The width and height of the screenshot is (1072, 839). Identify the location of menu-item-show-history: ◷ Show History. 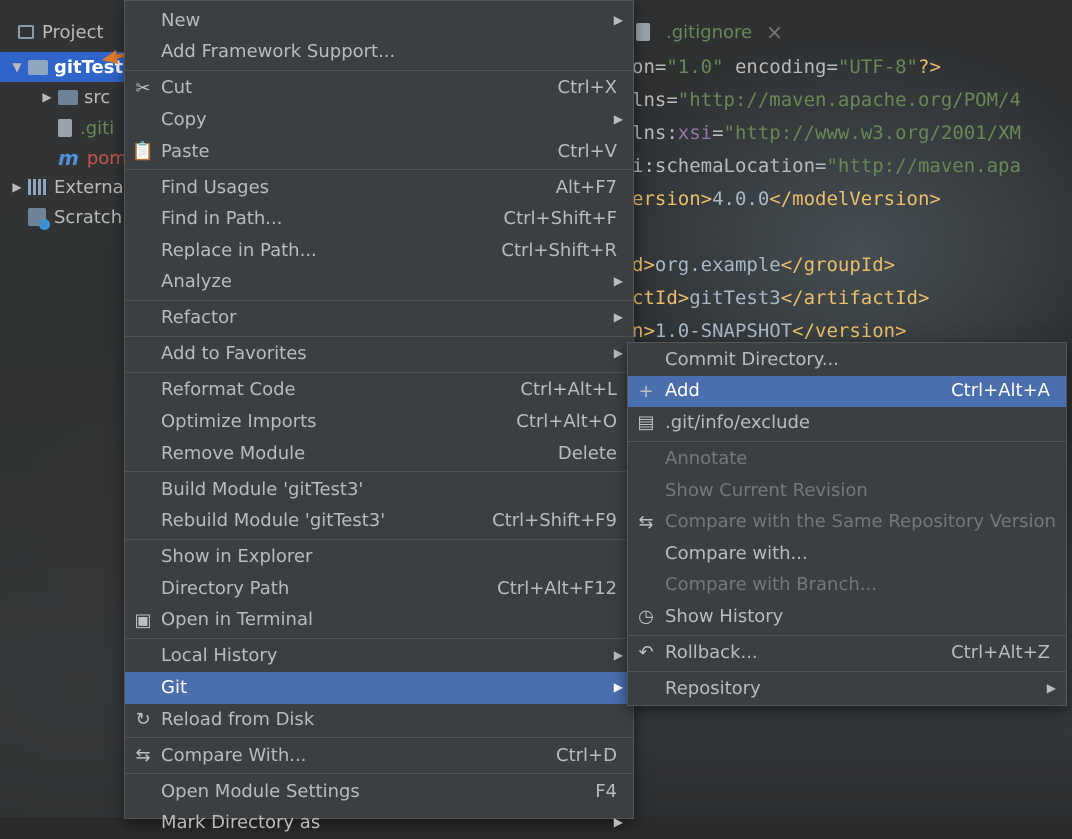
(847, 617).